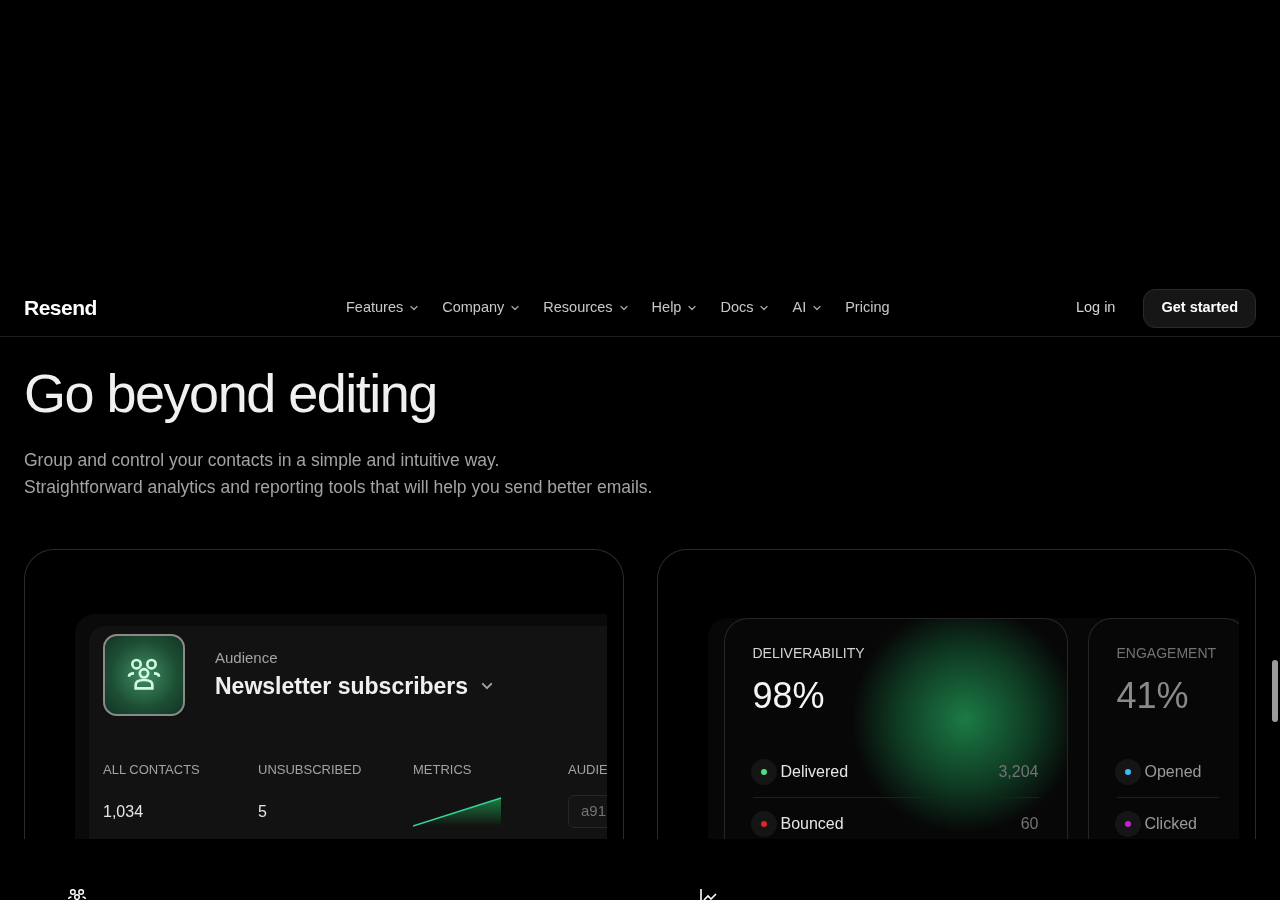 Image resolution: width=1280 pixels, height=900 pixels. I want to click on panel-percentage: 98%, so click(789, 696).